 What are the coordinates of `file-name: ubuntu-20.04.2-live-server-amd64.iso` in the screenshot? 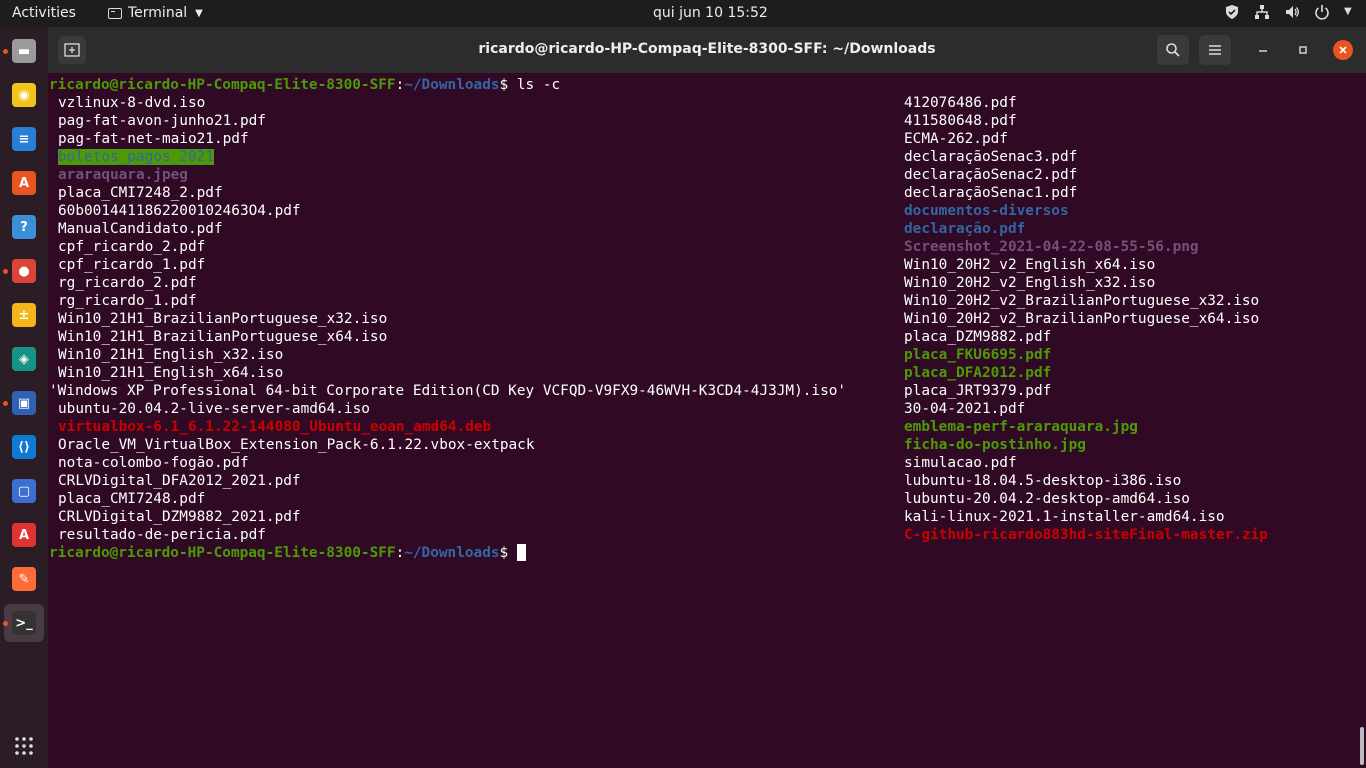 It's located at (214, 409).